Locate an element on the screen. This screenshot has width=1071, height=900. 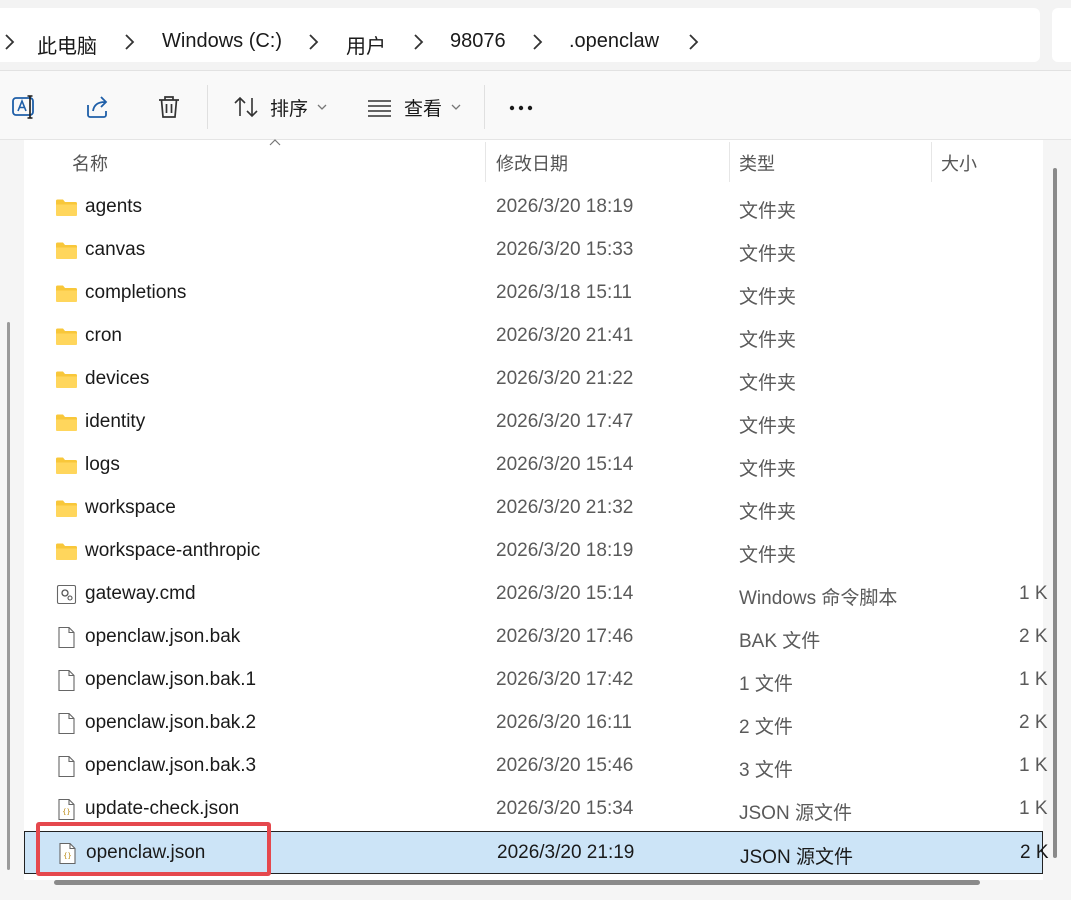
navigation-pane-scrollbar is located at coordinates (8, 596).